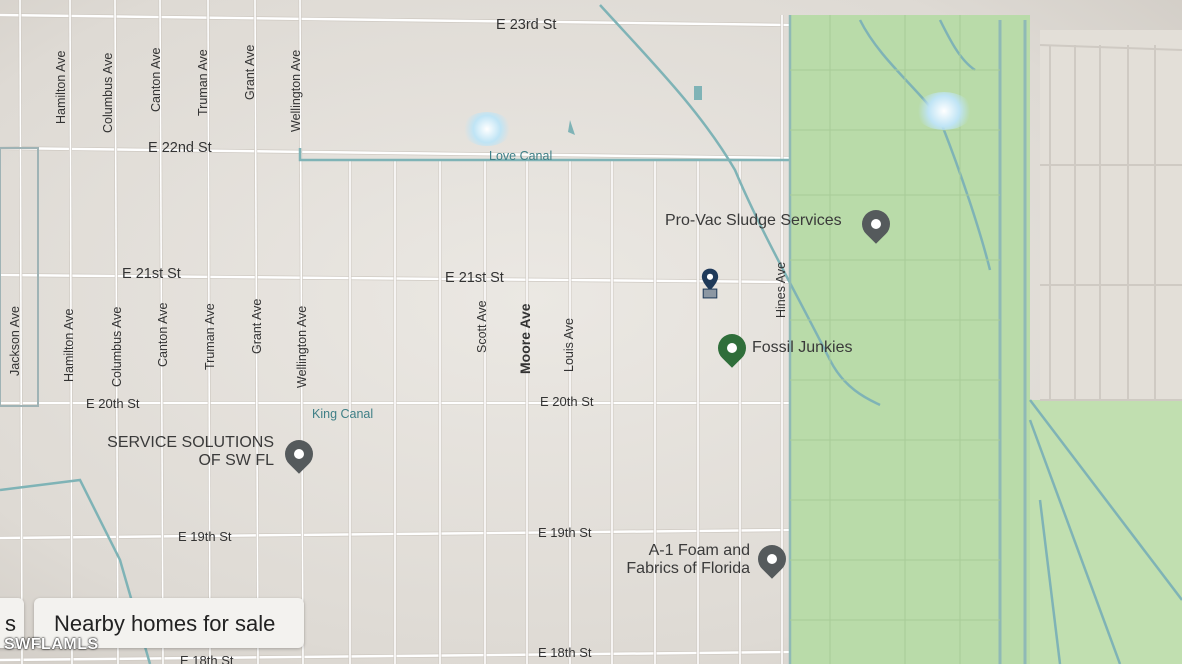  I want to click on poi-pin-fossil-junkies, so click(732, 348).